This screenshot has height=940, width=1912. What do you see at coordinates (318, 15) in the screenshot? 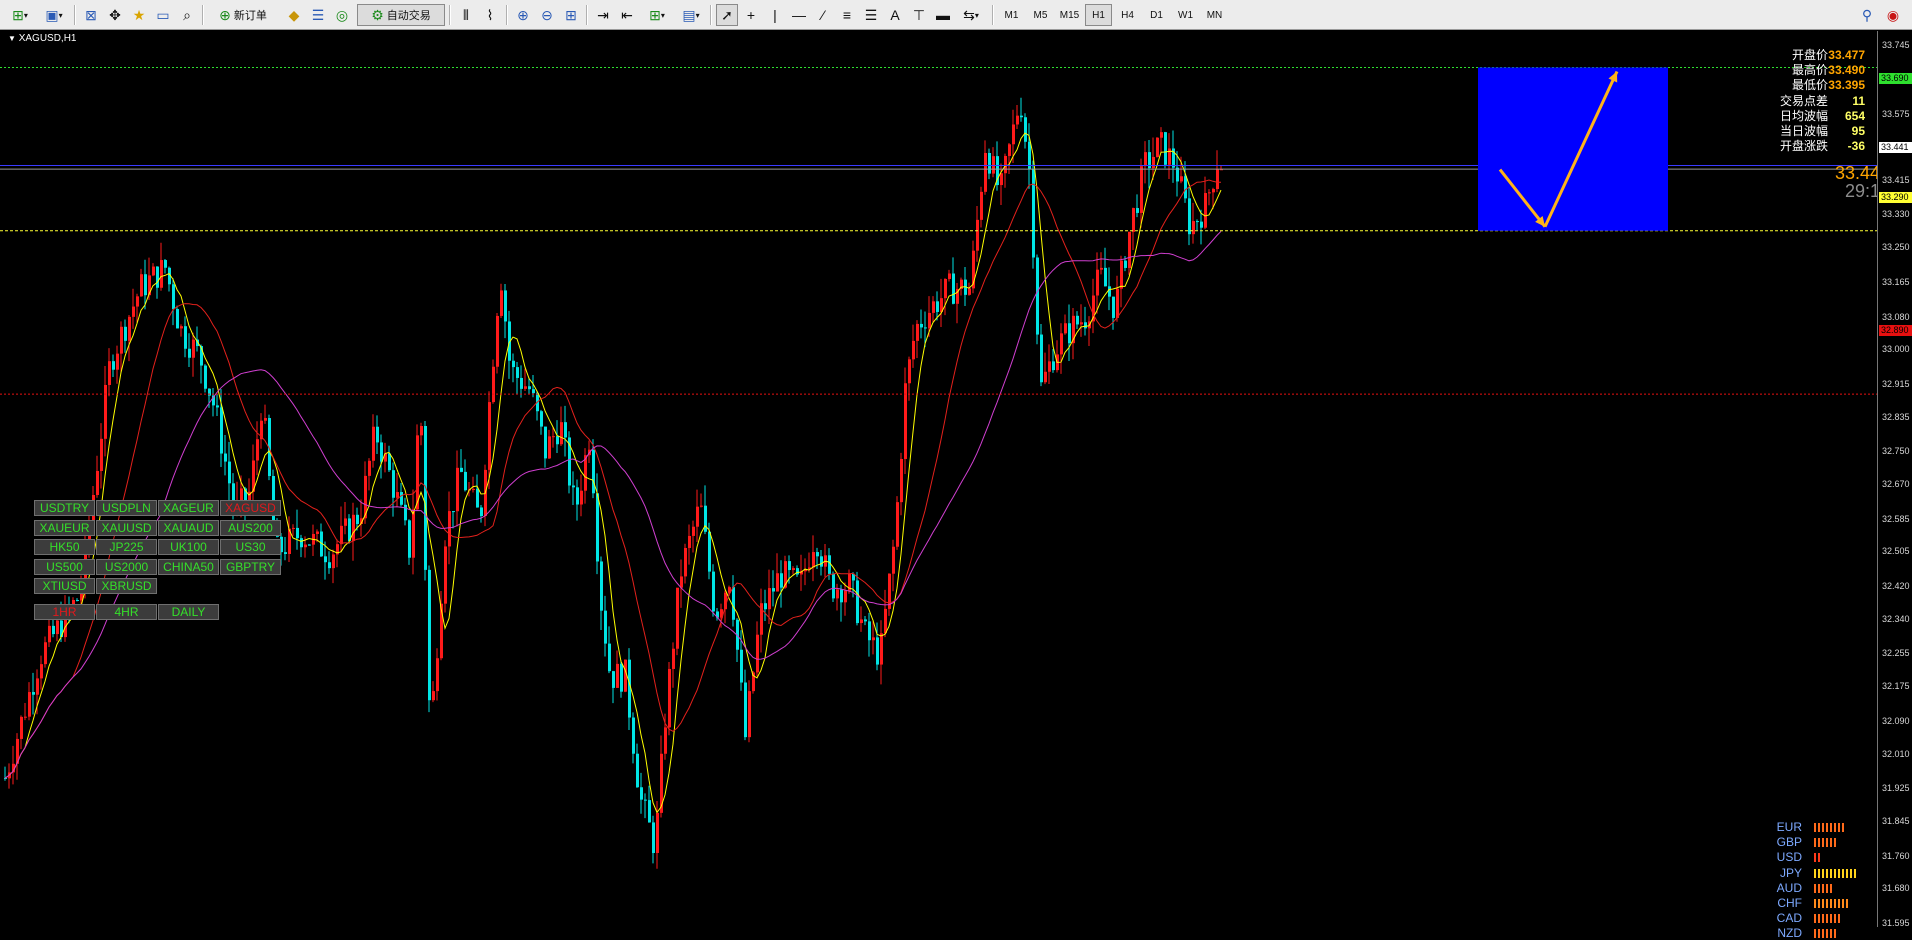
I see `signals-button: ☰` at bounding box center [318, 15].